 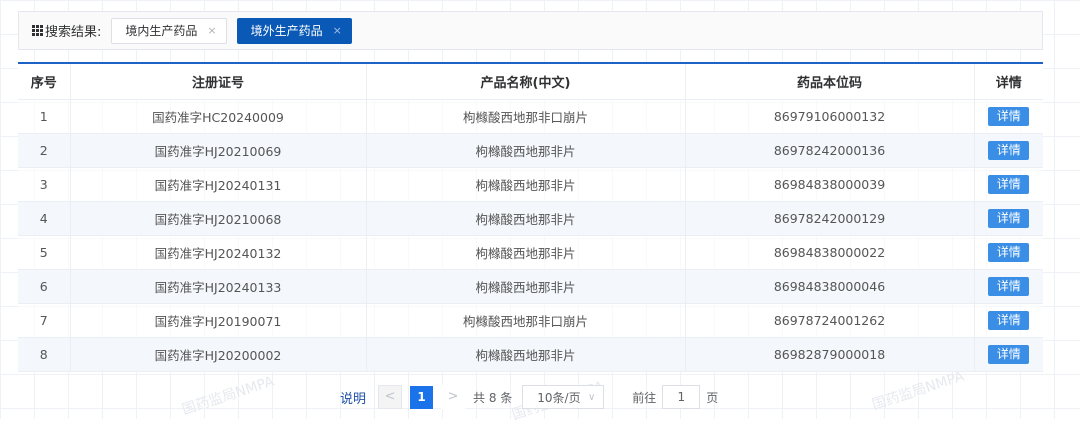 I want to click on cell-index: 6, so click(x=44, y=286).